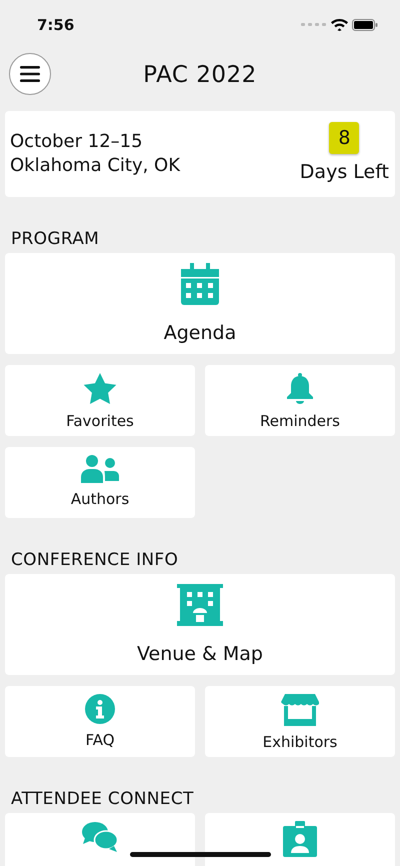  I want to click on menu-tile: Reminders, so click(300, 400).